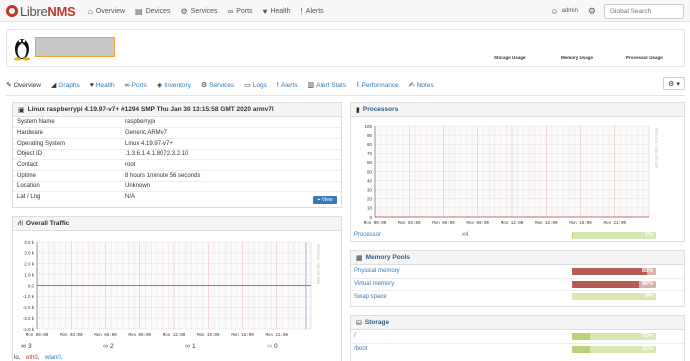 This screenshot has width=690, height=361. Describe the element at coordinates (136, 85) in the screenshot. I see `tab-ports: ∞ Ports` at that location.